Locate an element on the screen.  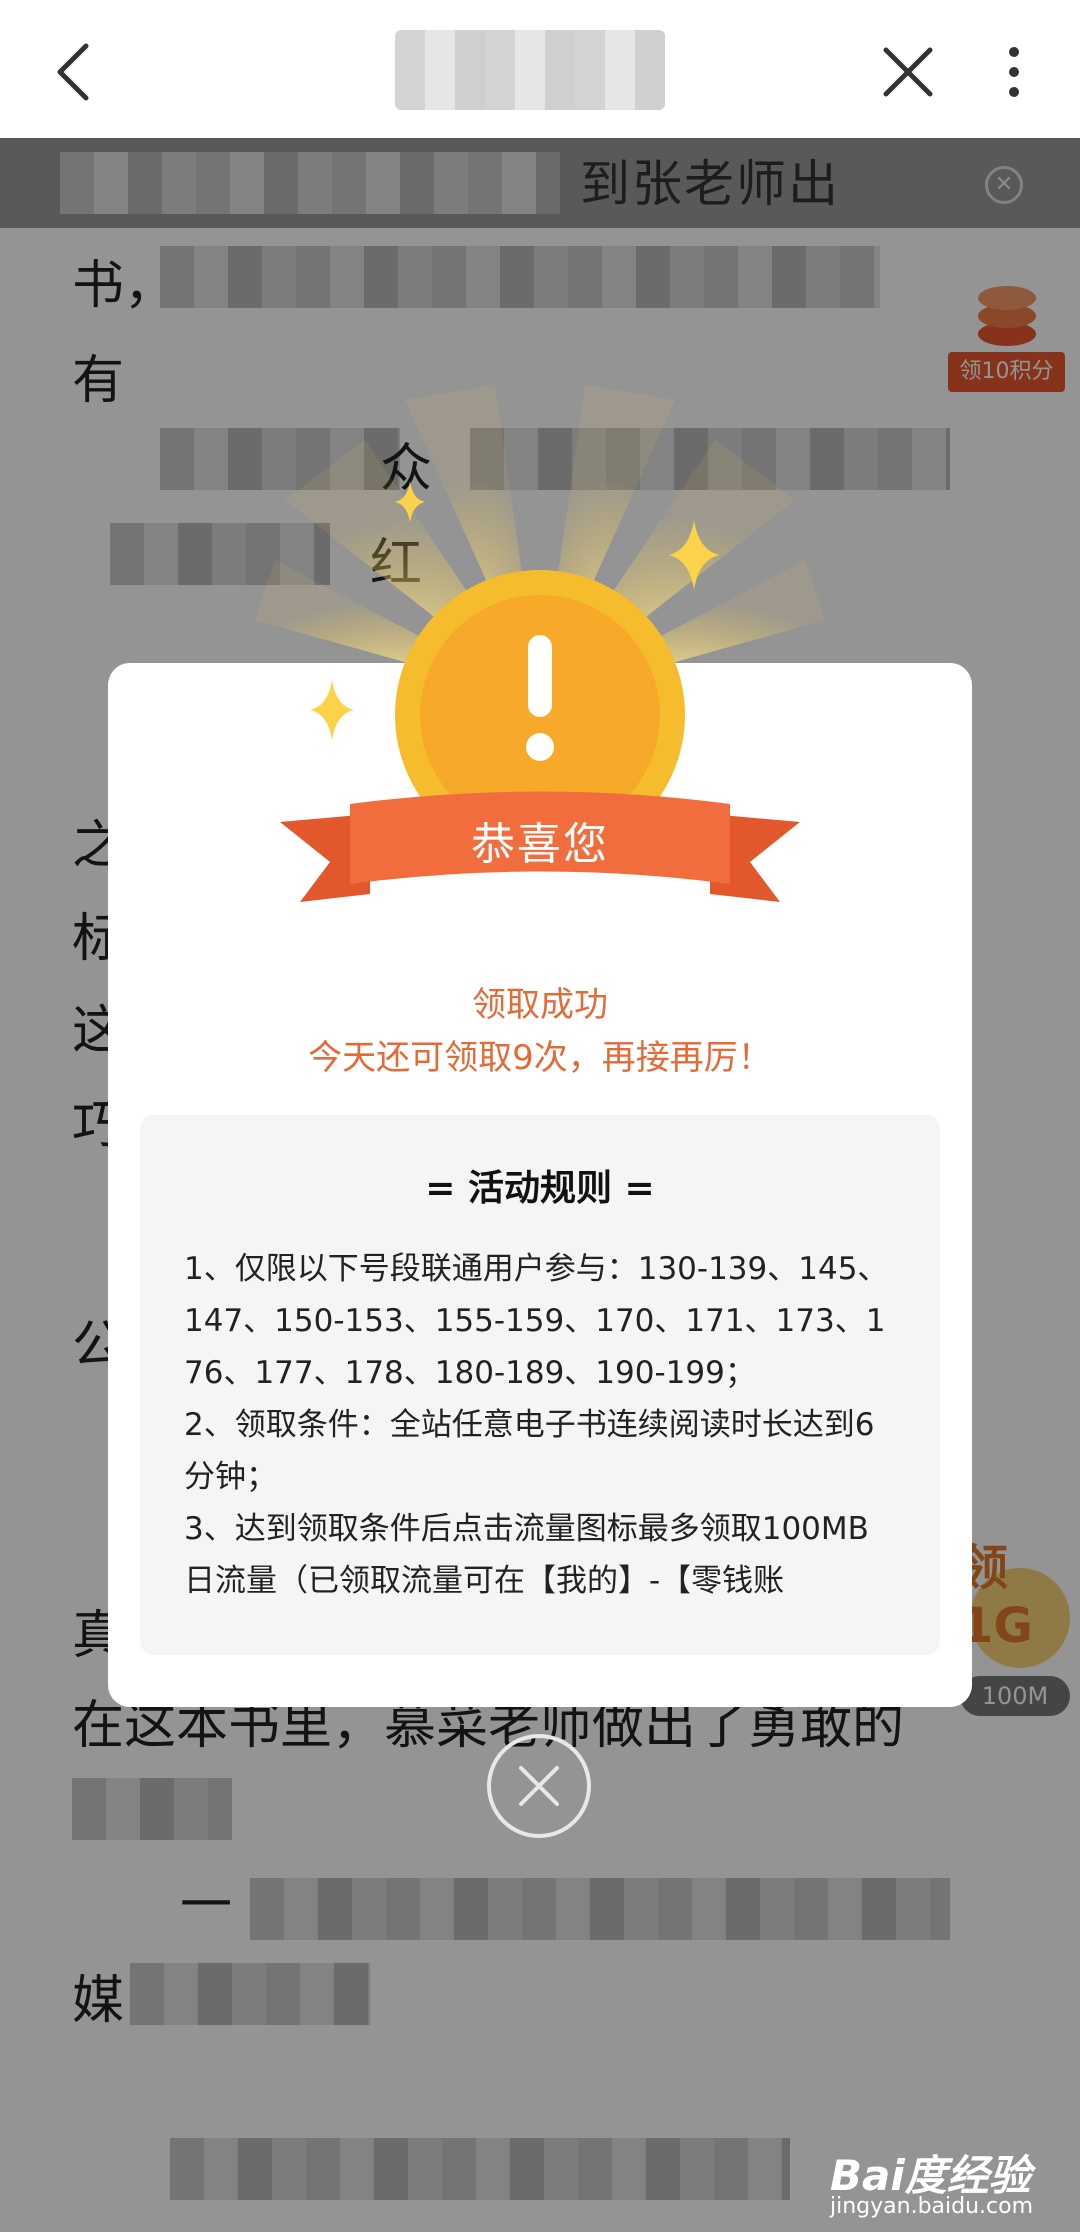
rules-fade is located at coordinates (540, 1630).